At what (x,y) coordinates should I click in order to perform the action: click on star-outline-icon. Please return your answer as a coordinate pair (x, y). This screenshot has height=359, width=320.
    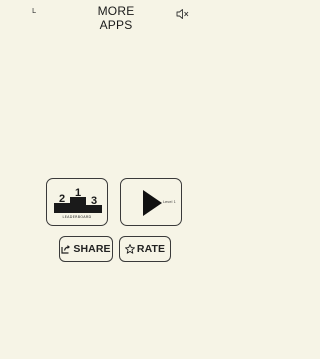
    Looking at the image, I should click on (129, 249).